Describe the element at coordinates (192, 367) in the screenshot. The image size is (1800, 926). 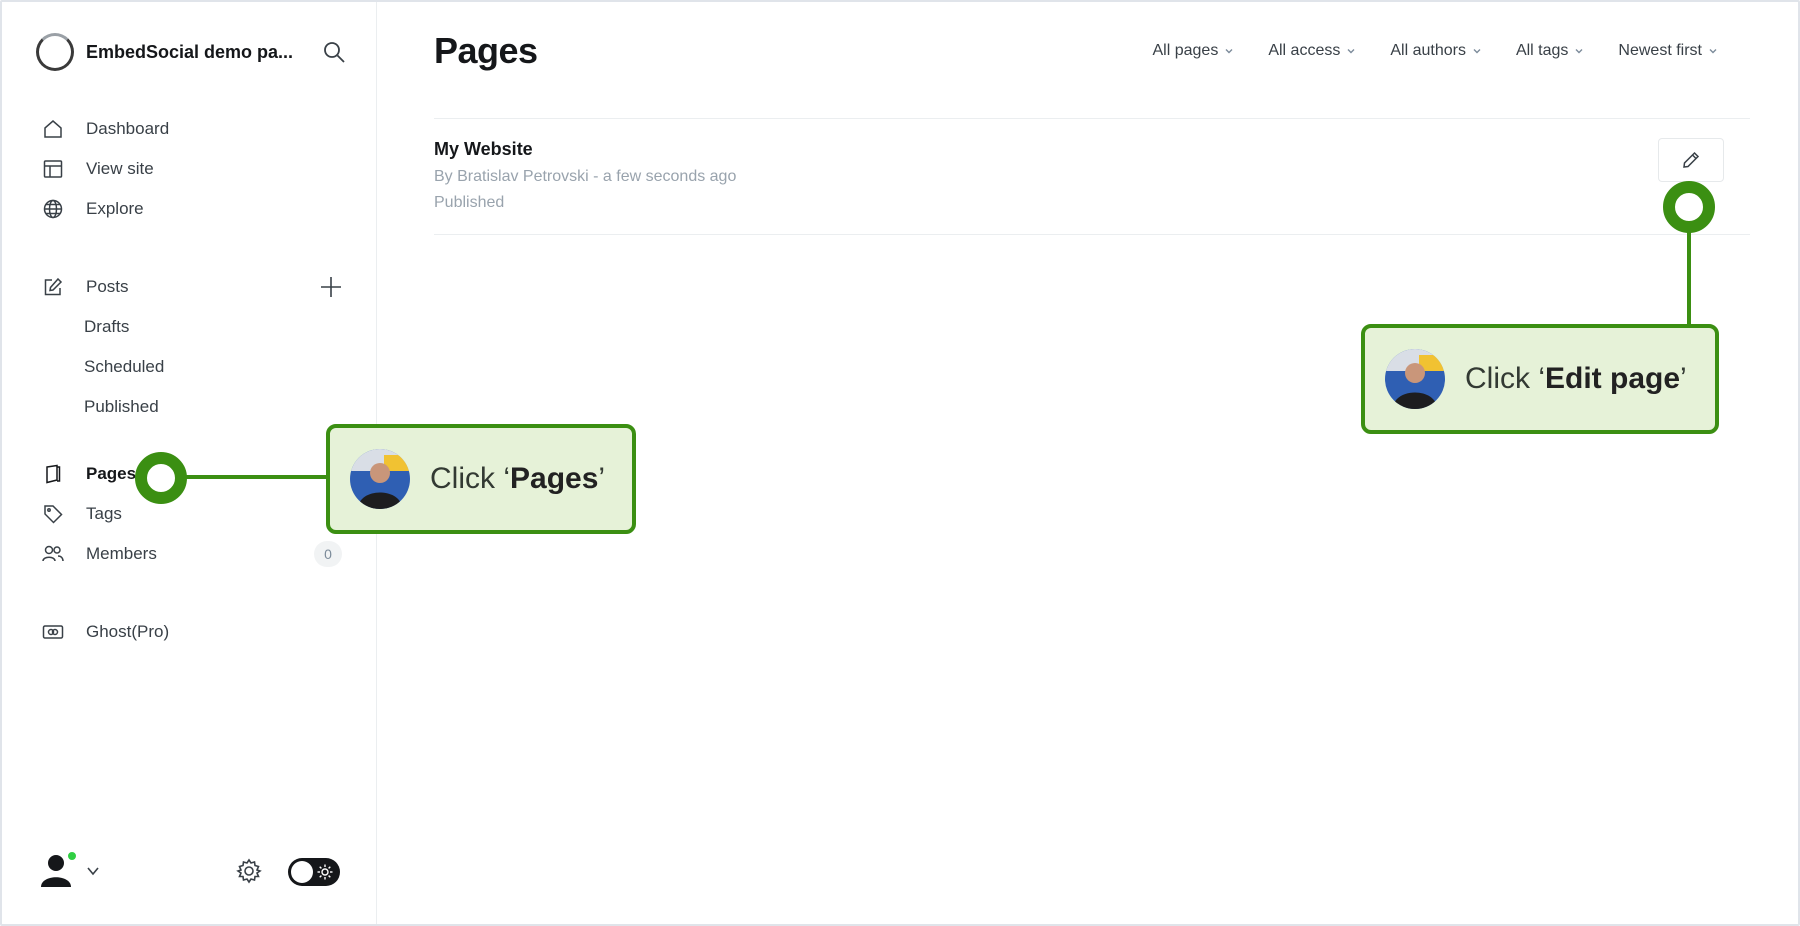
I see `sidebar-item-scheduled: Scheduled` at that location.